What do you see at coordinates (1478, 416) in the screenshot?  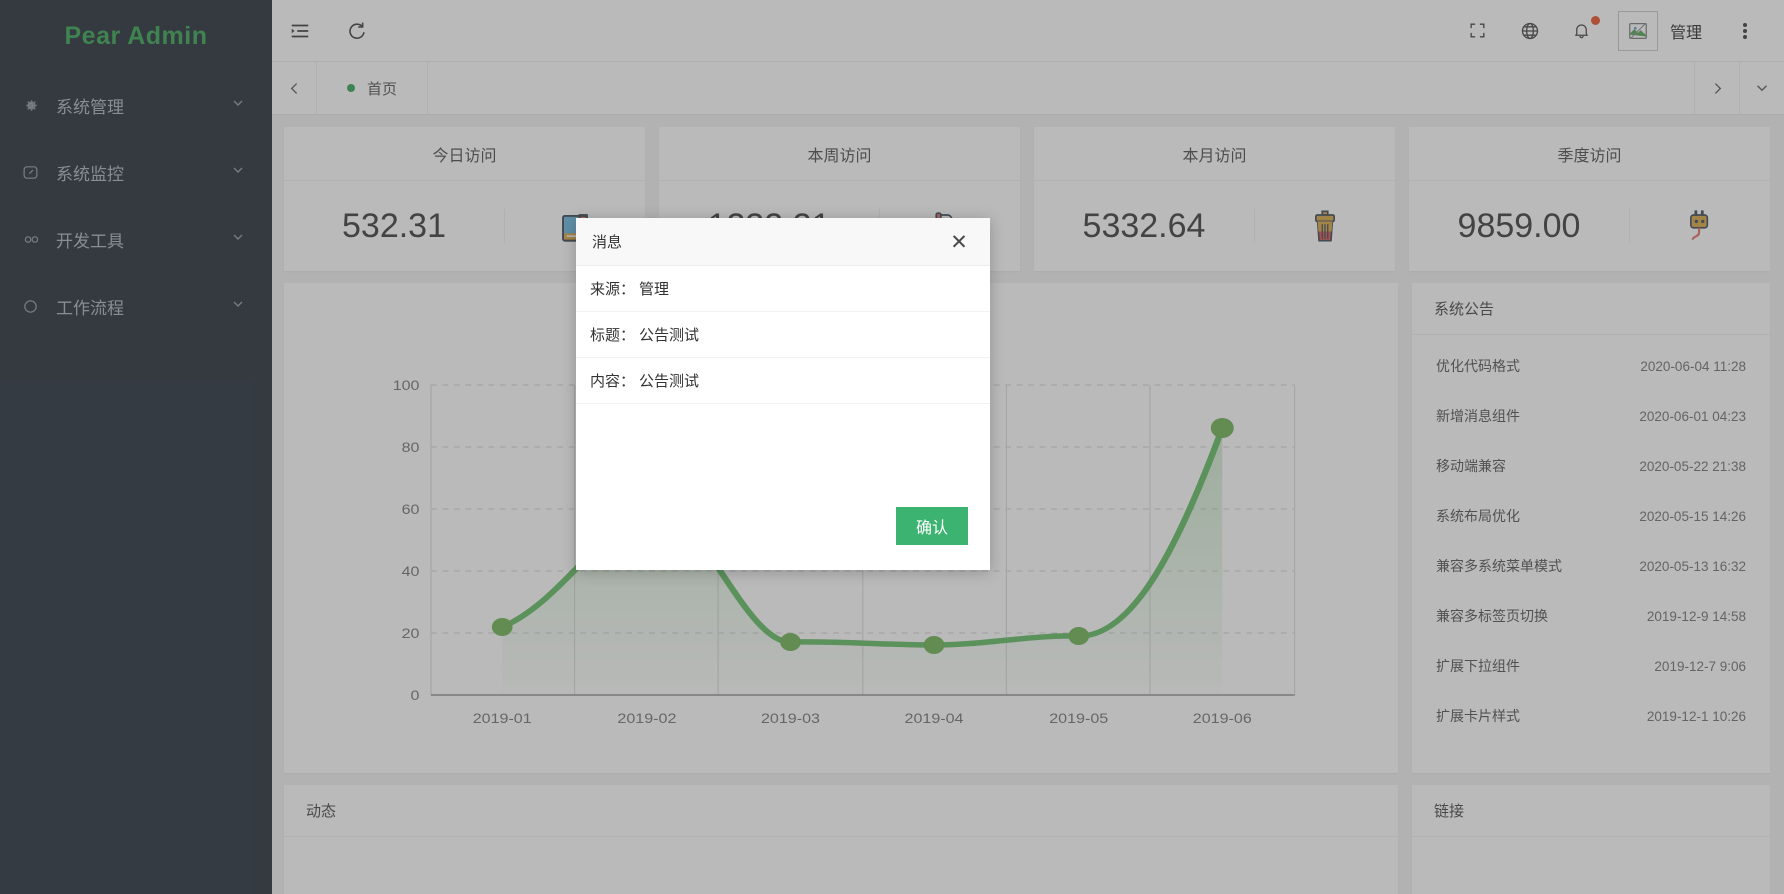 I see `notice-title: 新增消息组件` at bounding box center [1478, 416].